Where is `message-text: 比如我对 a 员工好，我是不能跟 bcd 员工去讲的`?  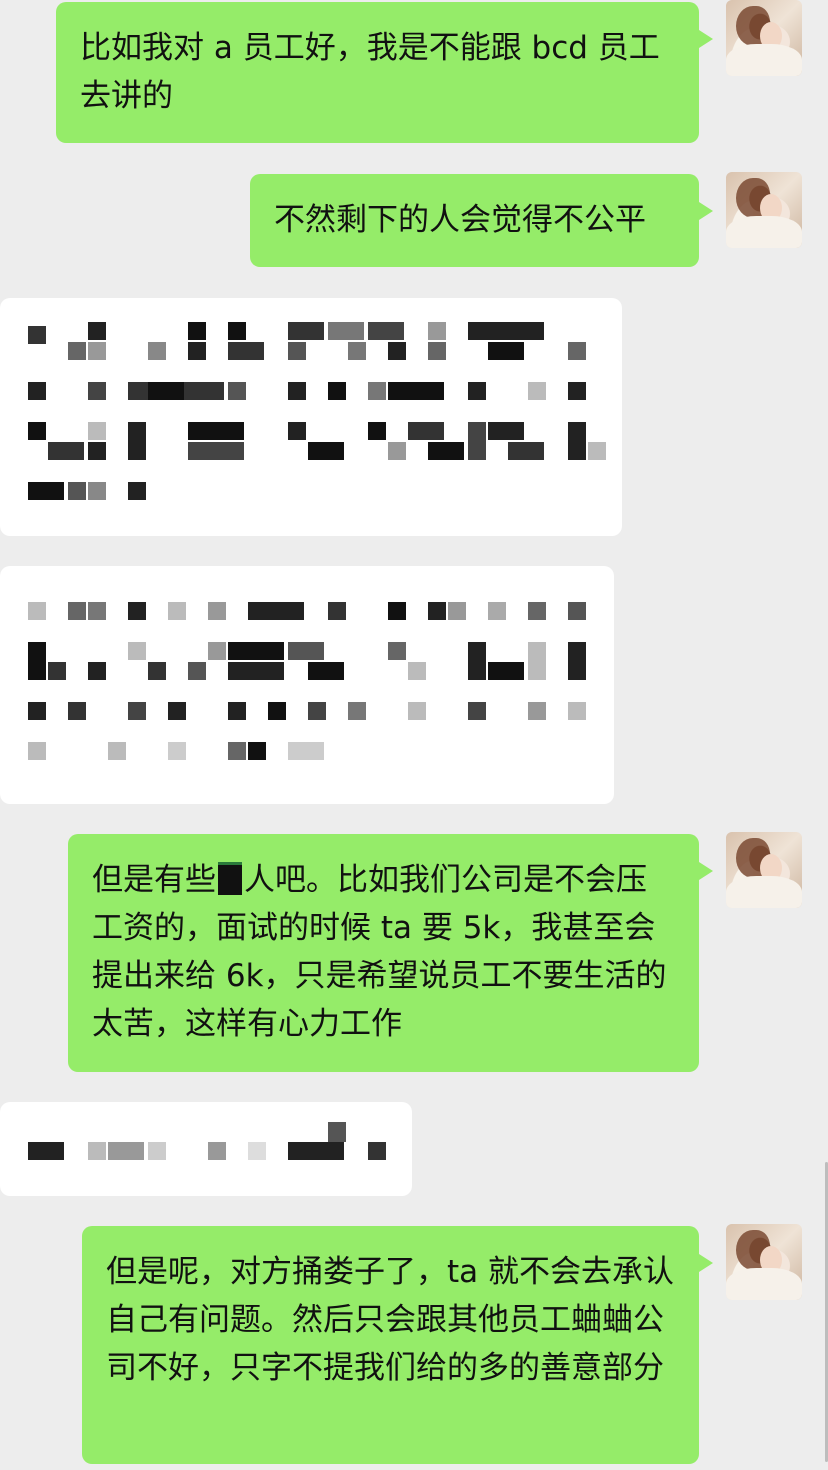 message-text: 比如我对 a 员工好，我是不能跟 bcd 员工去讲的 is located at coordinates (370, 72).